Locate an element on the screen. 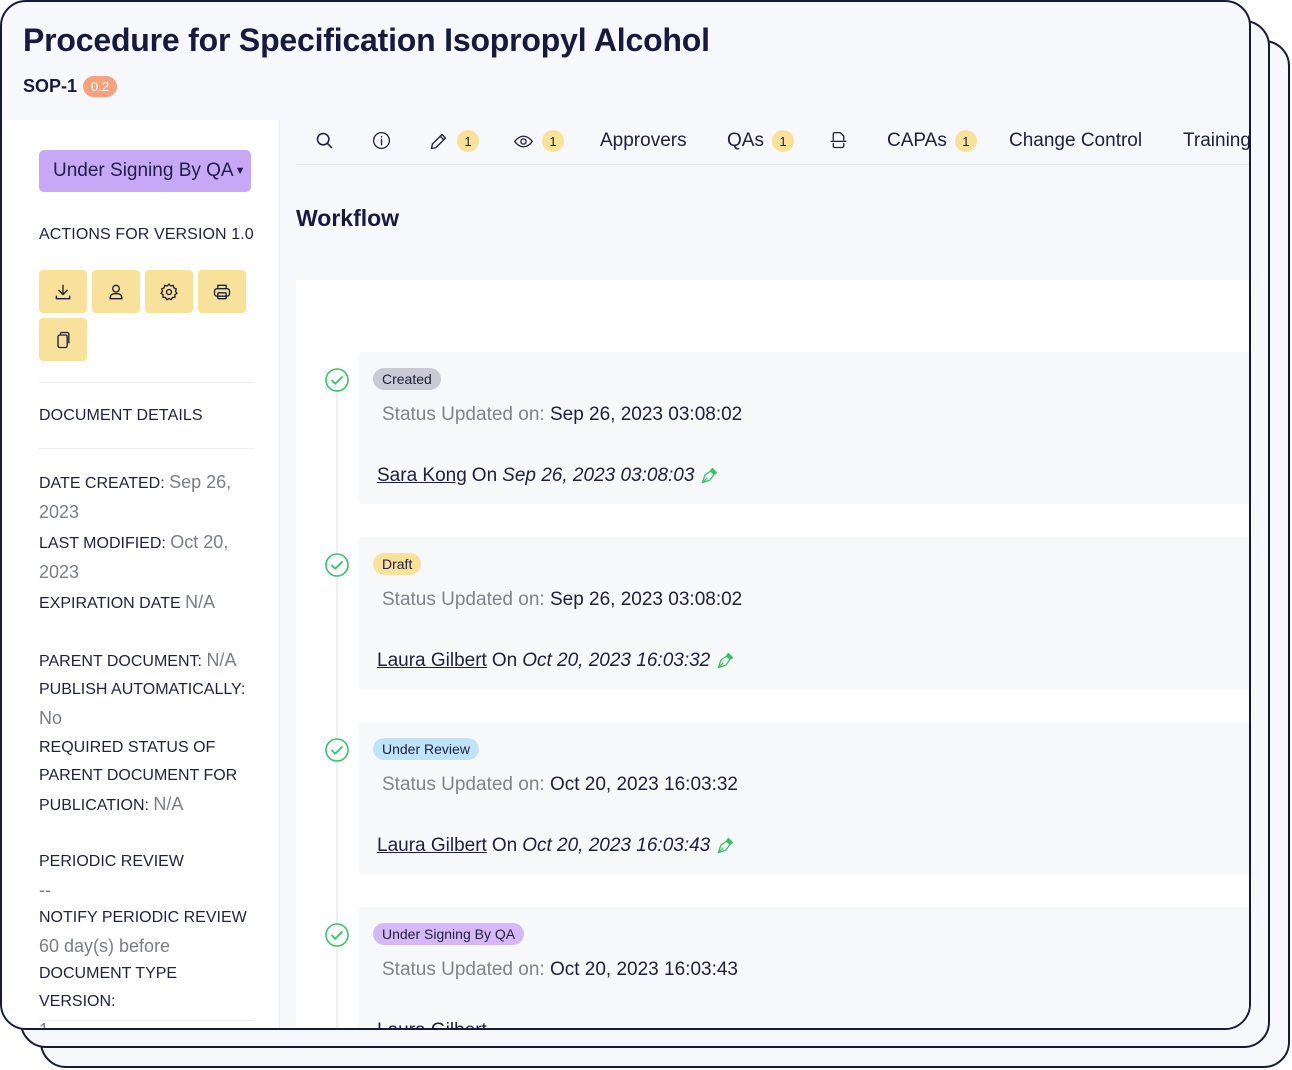 This screenshot has width=1292, height=1070. signed-at: Sep 26, 2023 03:08:03 is located at coordinates (598, 475).